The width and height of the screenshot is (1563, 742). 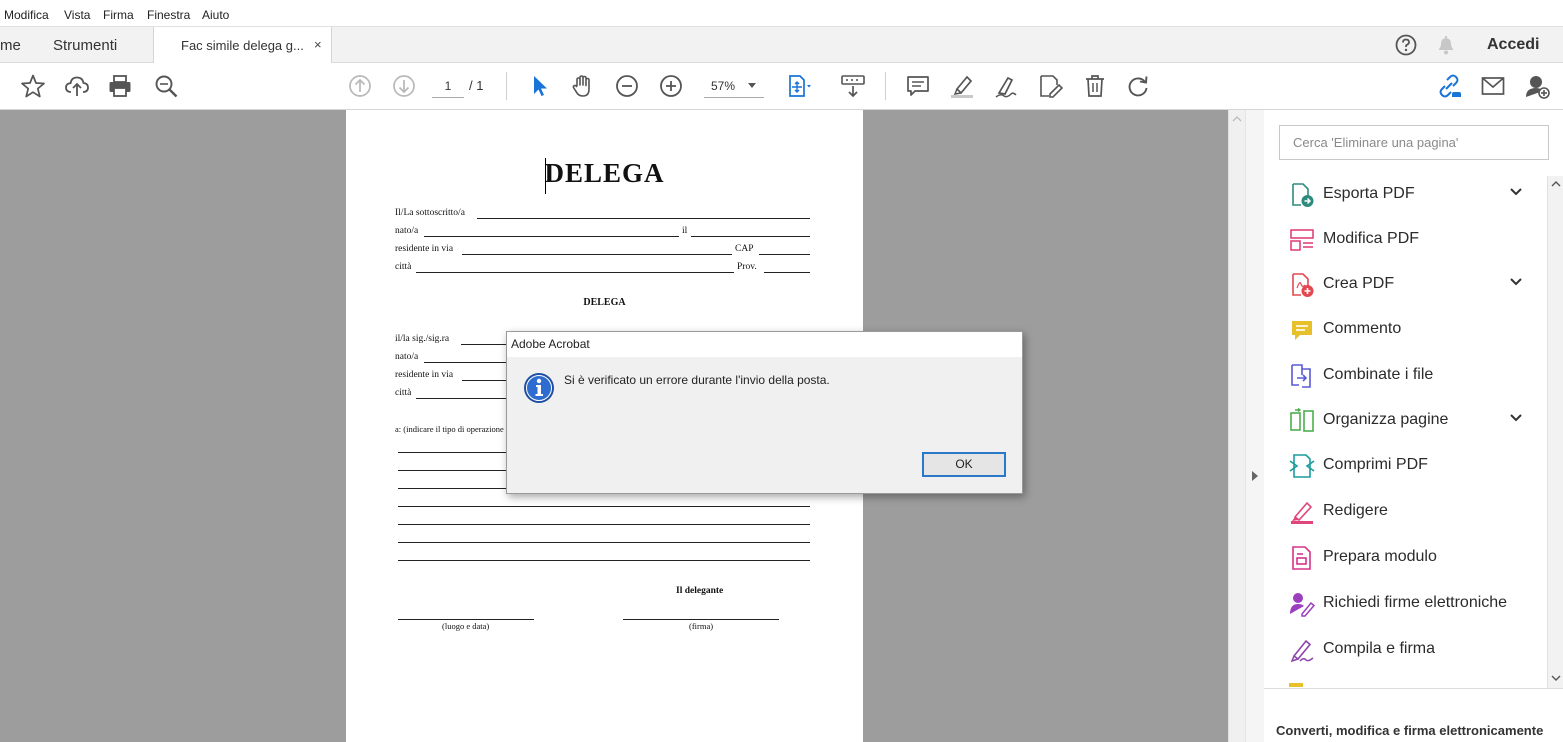 What do you see at coordinates (1404, 285) in the screenshot?
I see `tool-crea-pdf: Crea PDF` at bounding box center [1404, 285].